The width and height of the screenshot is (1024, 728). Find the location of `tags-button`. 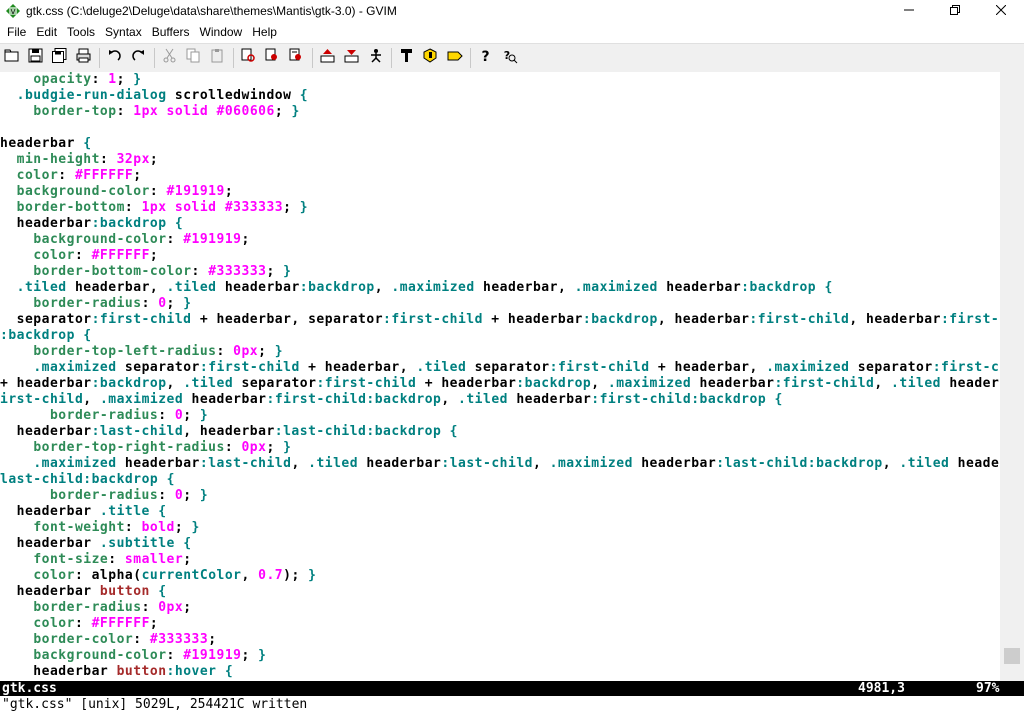

tags-button is located at coordinates (455, 58).